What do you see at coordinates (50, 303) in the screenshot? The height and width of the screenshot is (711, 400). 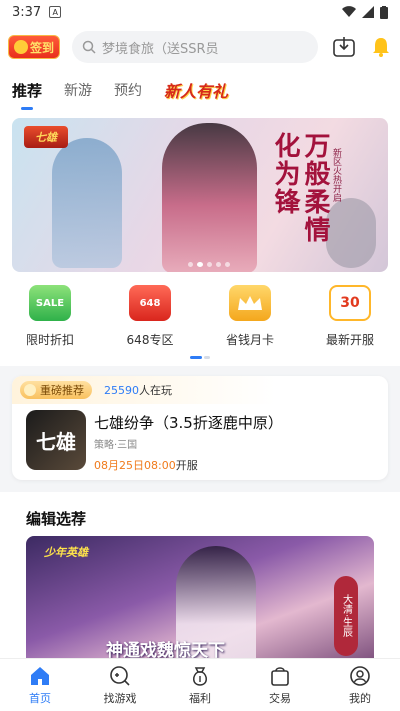 I see `sale-tag-icon: SALE` at bounding box center [50, 303].